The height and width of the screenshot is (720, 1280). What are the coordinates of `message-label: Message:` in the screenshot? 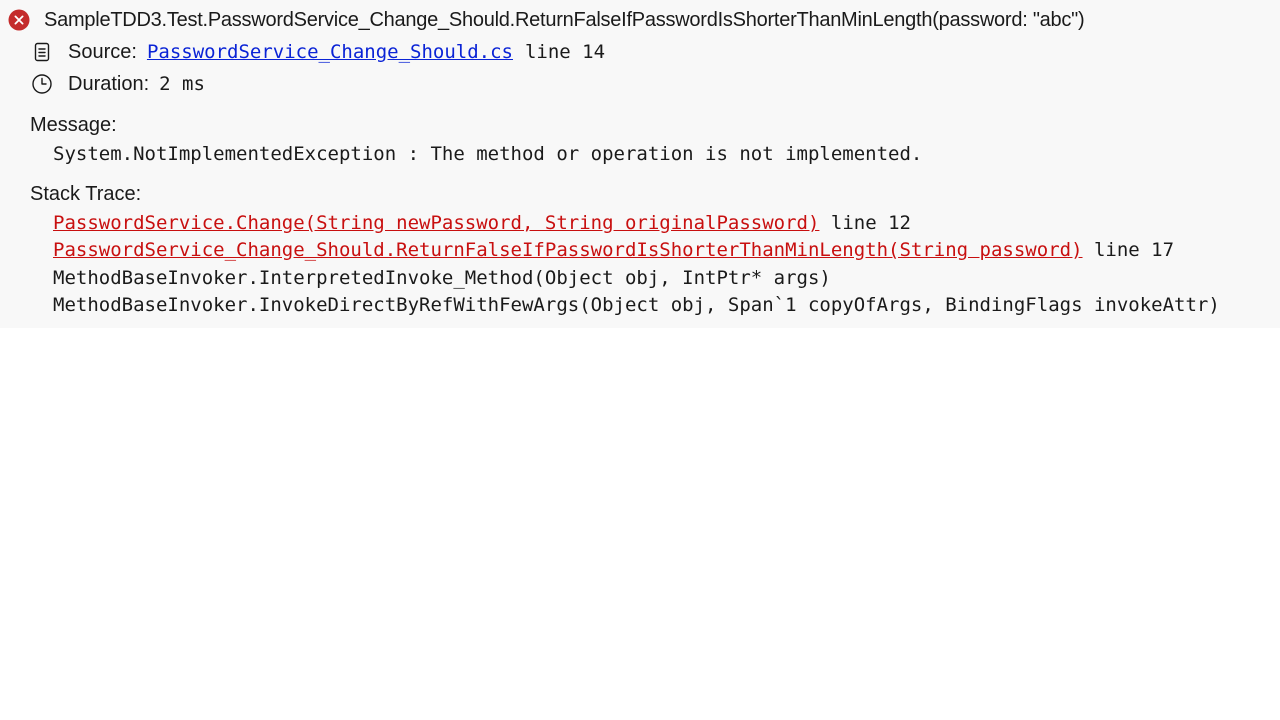 It's located at (73, 125).